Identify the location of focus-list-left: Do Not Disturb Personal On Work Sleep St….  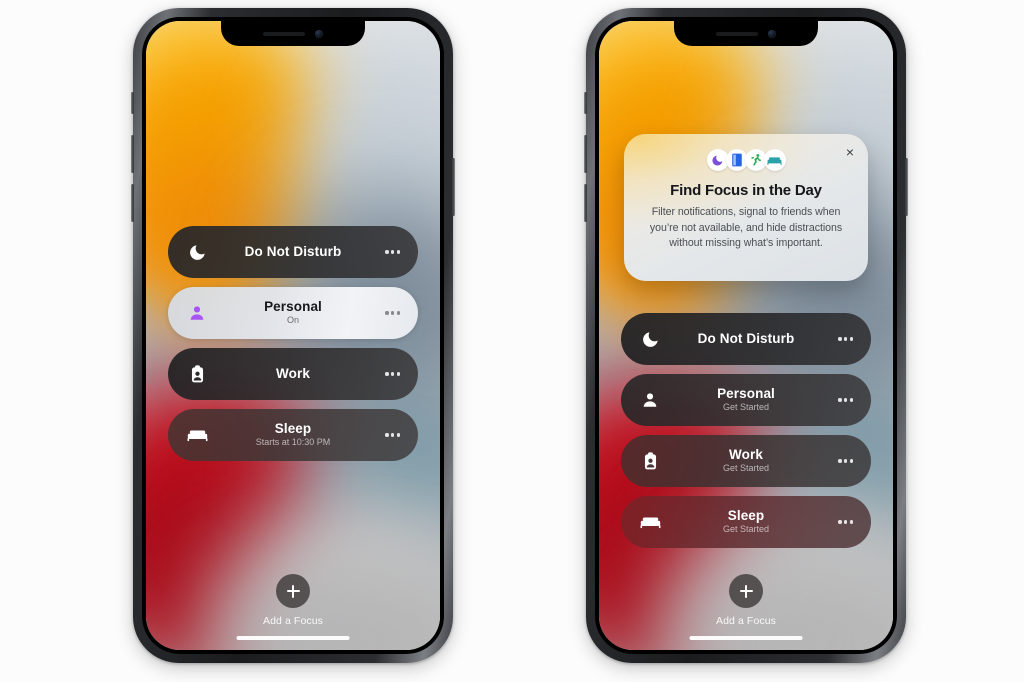
(293, 343).